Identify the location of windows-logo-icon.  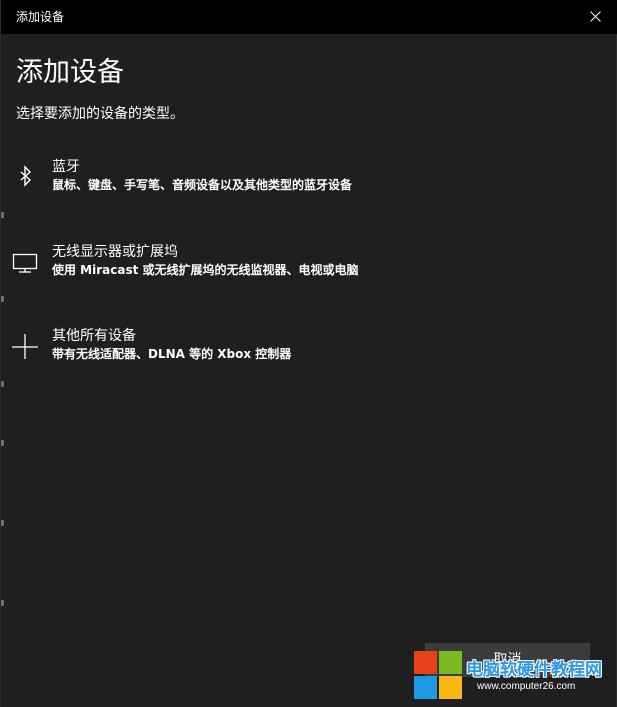
(438, 675).